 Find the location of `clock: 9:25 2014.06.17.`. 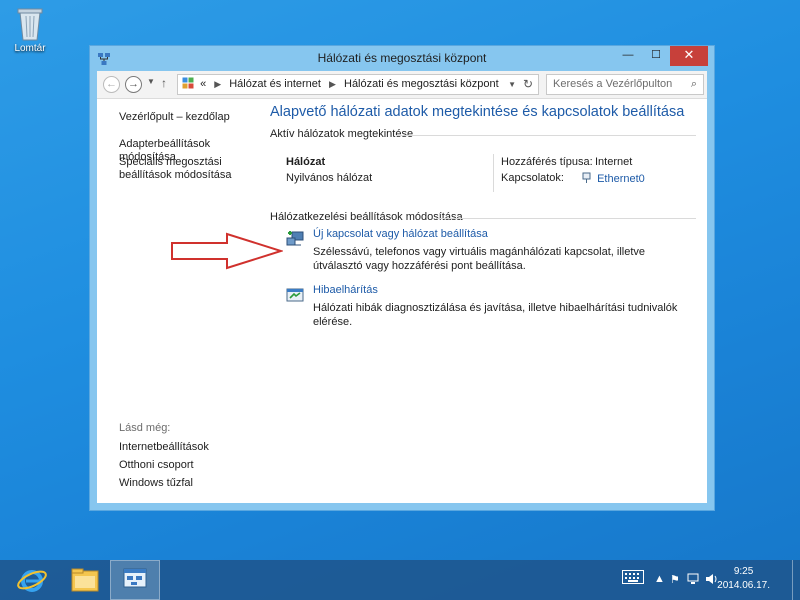

clock: 9:25 2014.06.17. is located at coordinates (743, 579).